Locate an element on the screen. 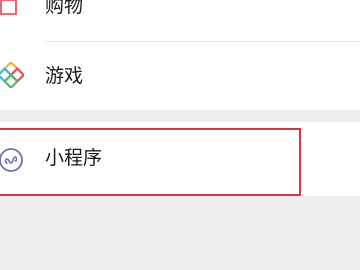 Image resolution: width=360 pixels, height=270 pixels. games-diamond-icon is located at coordinates (13, 76).